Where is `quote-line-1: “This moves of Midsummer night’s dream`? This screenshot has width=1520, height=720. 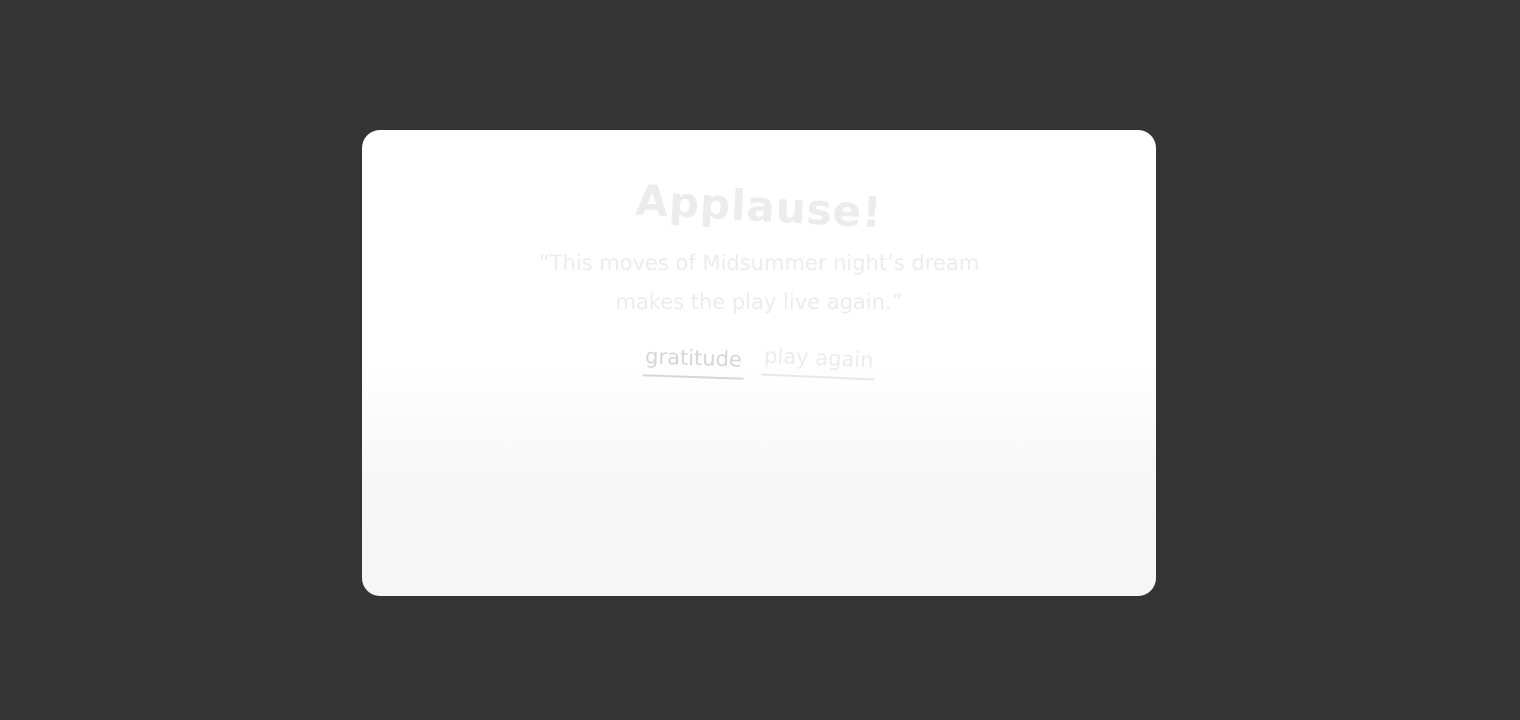
quote-line-1: “This moves of Midsummer night’s dream is located at coordinates (759, 263).